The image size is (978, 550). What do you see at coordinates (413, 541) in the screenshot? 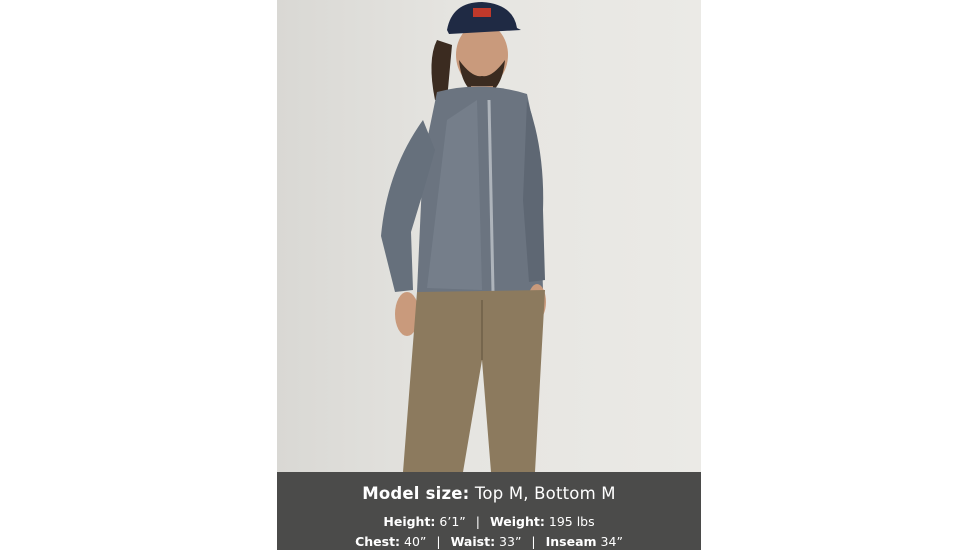
I see `chest-value: 40”` at bounding box center [413, 541].